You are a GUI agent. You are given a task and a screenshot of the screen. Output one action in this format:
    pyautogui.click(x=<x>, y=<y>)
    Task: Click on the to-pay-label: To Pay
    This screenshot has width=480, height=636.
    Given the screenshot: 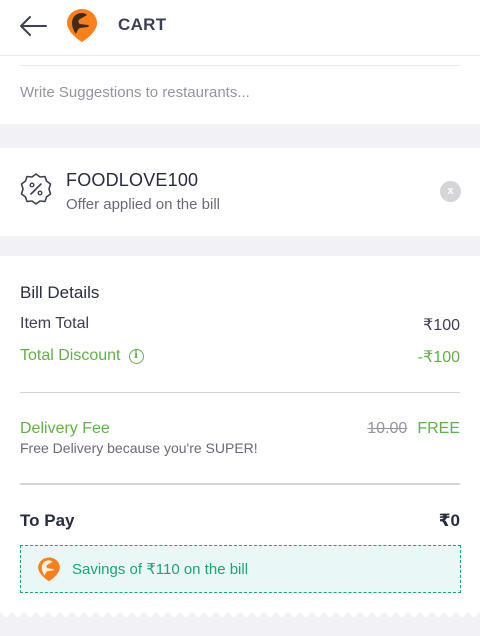 What is the action you would take?
    pyautogui.click(x=47, y=520)
    